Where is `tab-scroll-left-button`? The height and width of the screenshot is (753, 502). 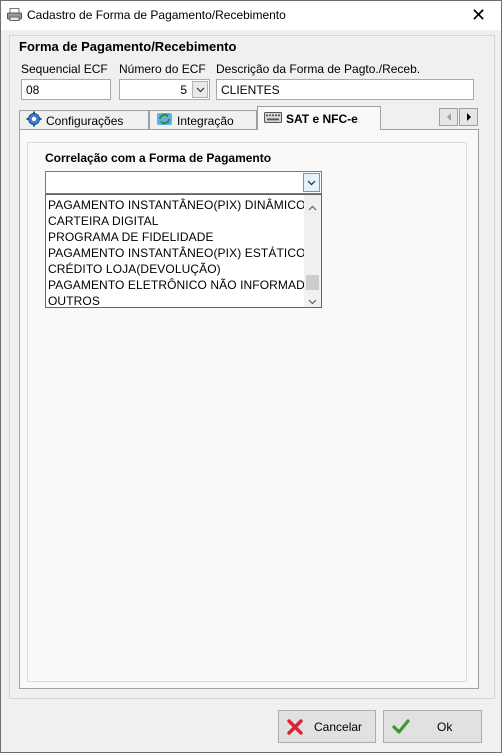
tab-scroll-left-button is located at coordinates (448, 117).